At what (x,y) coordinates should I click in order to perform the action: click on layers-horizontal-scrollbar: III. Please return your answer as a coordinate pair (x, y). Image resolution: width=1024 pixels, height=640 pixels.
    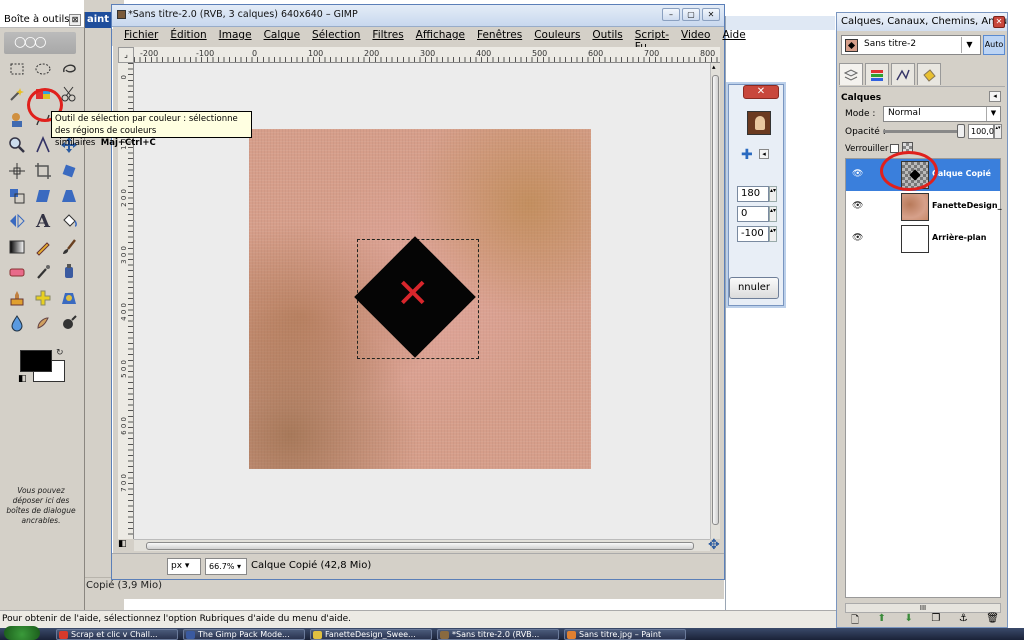
    Looking at the image, I should click on (923, 608).